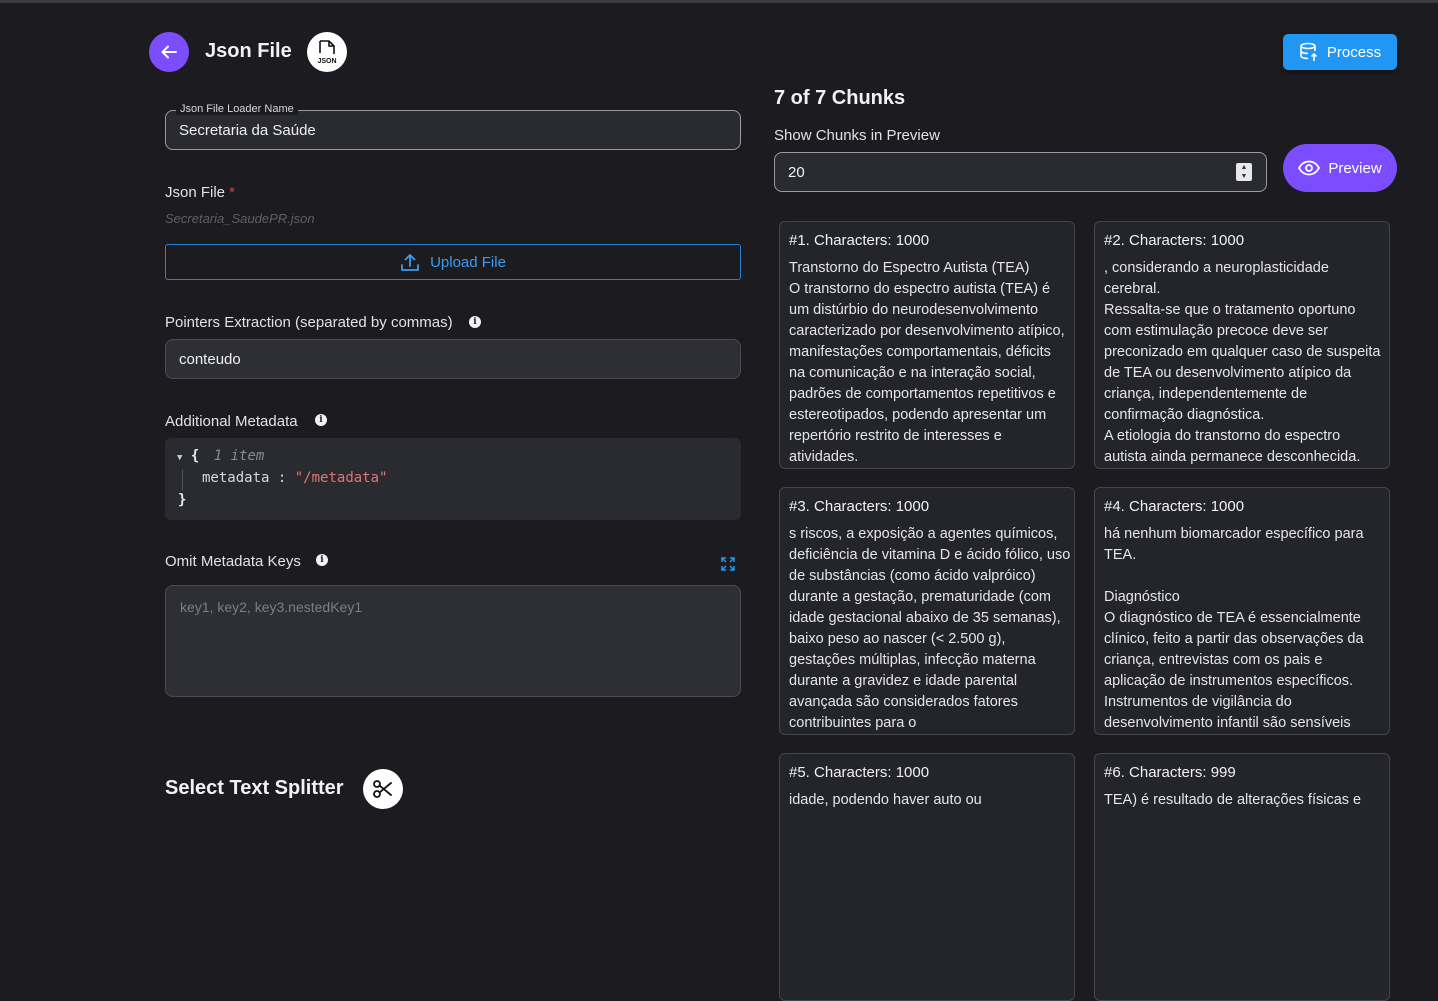 This screenshot has height=1001, width=1438. Describe the element at coordinates (271, 607) in the screenshot. I see `omit-keys-placeholder: key1, key2, key3.nestedKey1` at that location.